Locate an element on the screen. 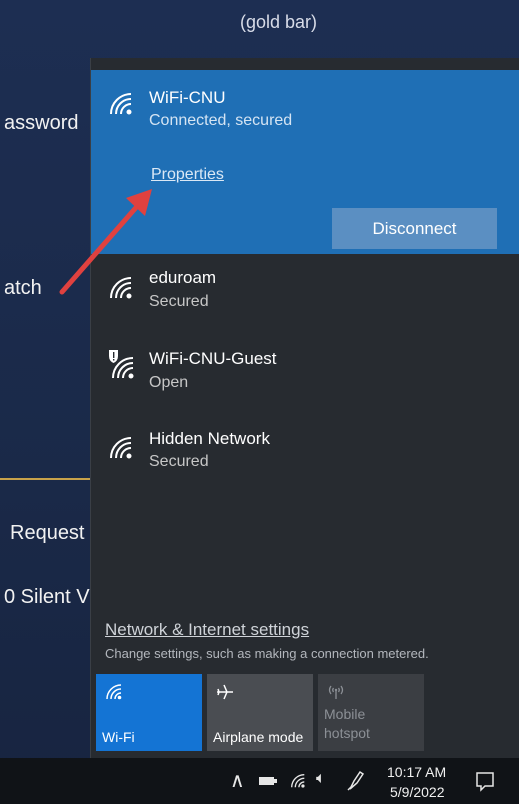 This screenshot has width=519, height=804. pen-icon is located at coordinates (356, 780).